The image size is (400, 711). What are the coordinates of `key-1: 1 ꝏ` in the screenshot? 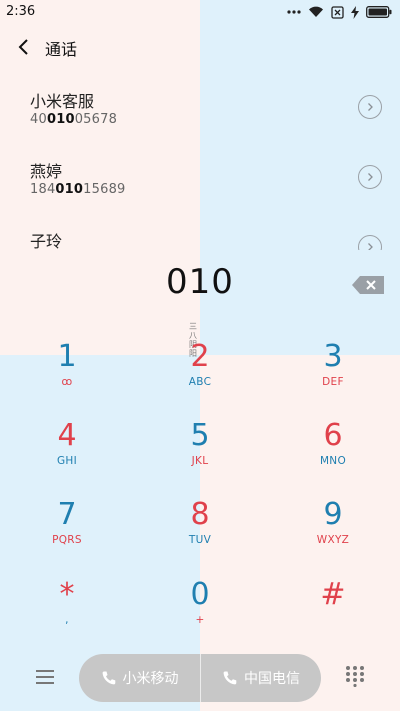 It's located at (67, 375).